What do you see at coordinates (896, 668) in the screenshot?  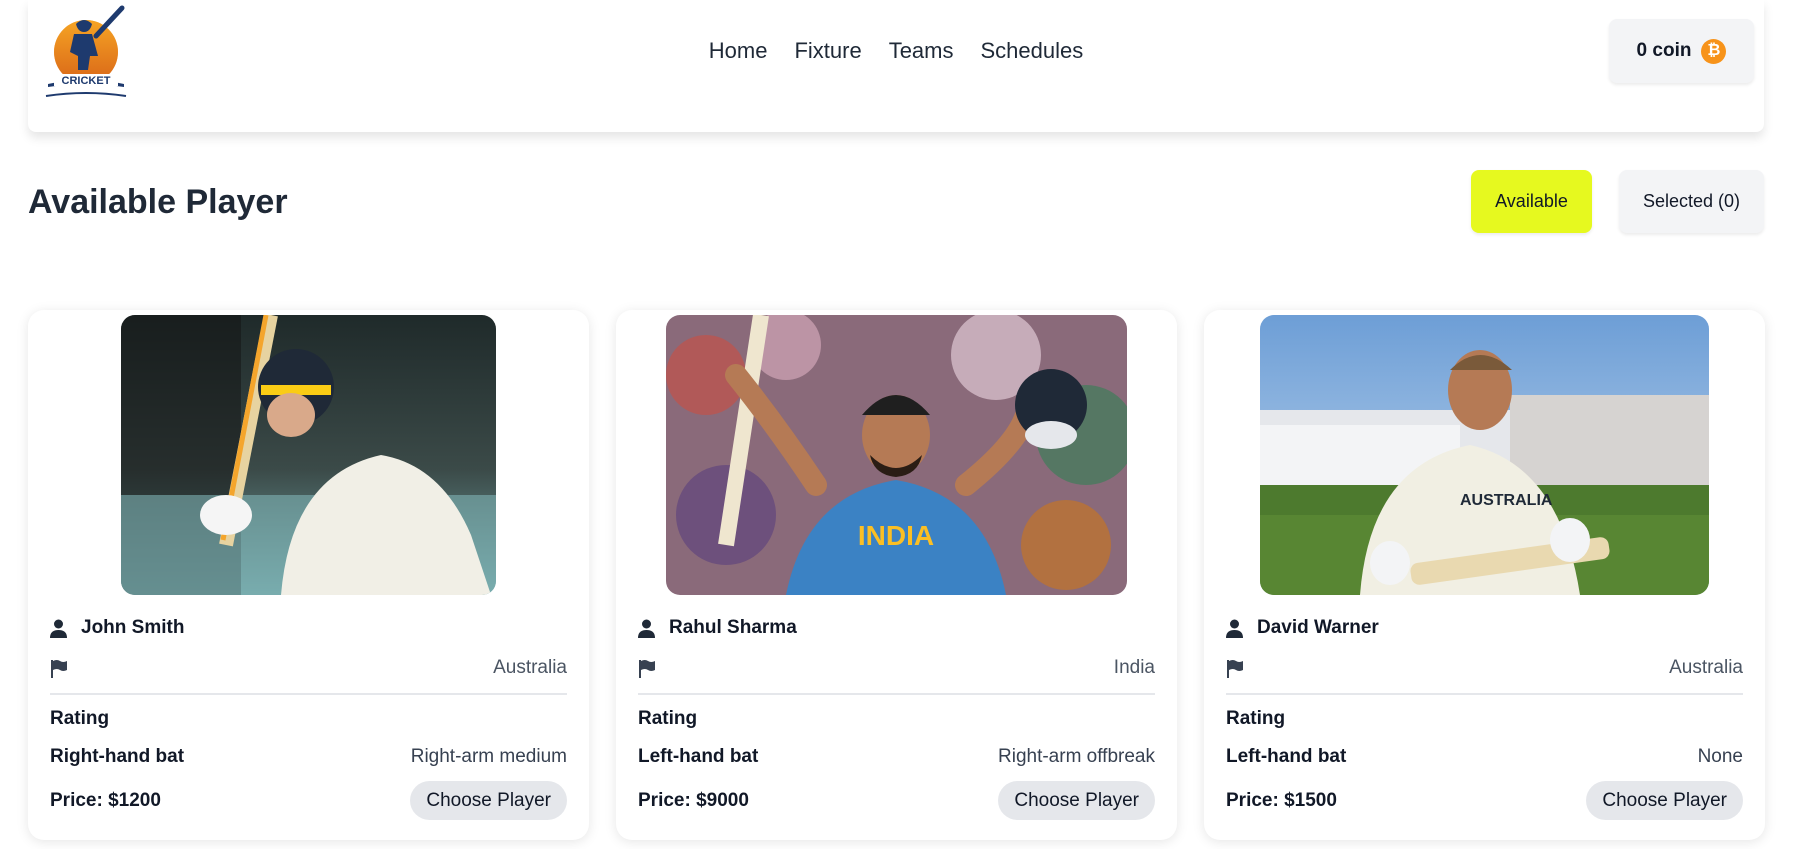 I see `player-country-row: India` at bounding box center [896, 668].